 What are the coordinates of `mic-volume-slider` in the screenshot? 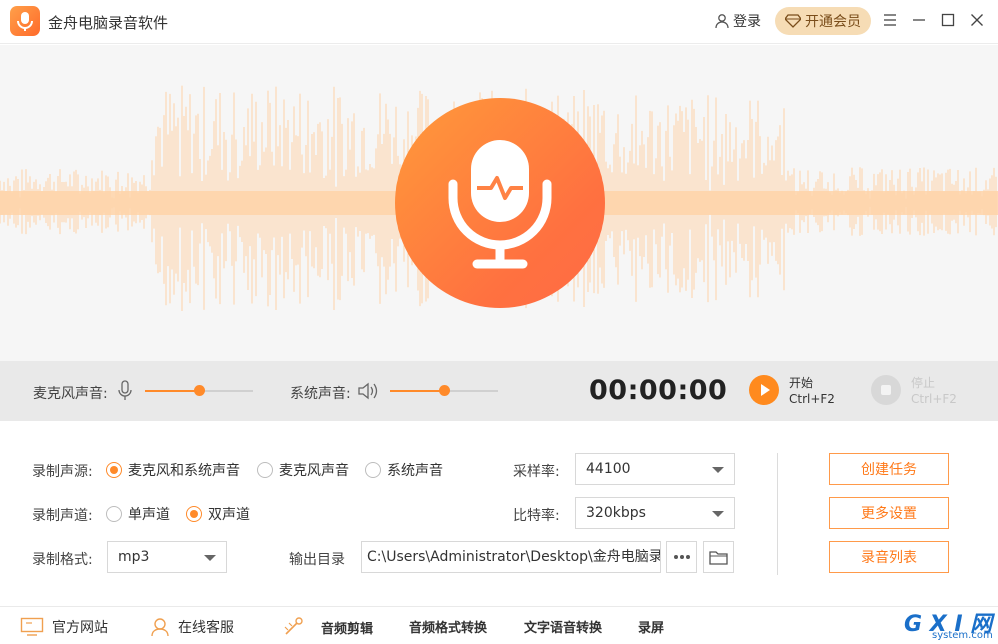 It's located at (199, 390).